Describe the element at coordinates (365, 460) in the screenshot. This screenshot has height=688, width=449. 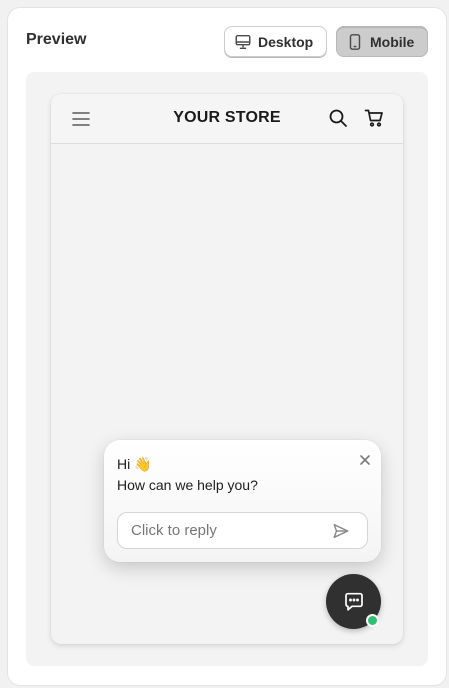
I see `close-icon` at that location.